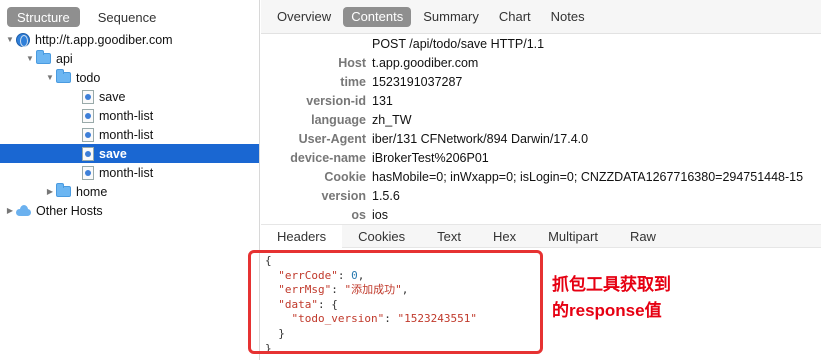  I want to click on header-row: language zh_TW, so click(541, 119).